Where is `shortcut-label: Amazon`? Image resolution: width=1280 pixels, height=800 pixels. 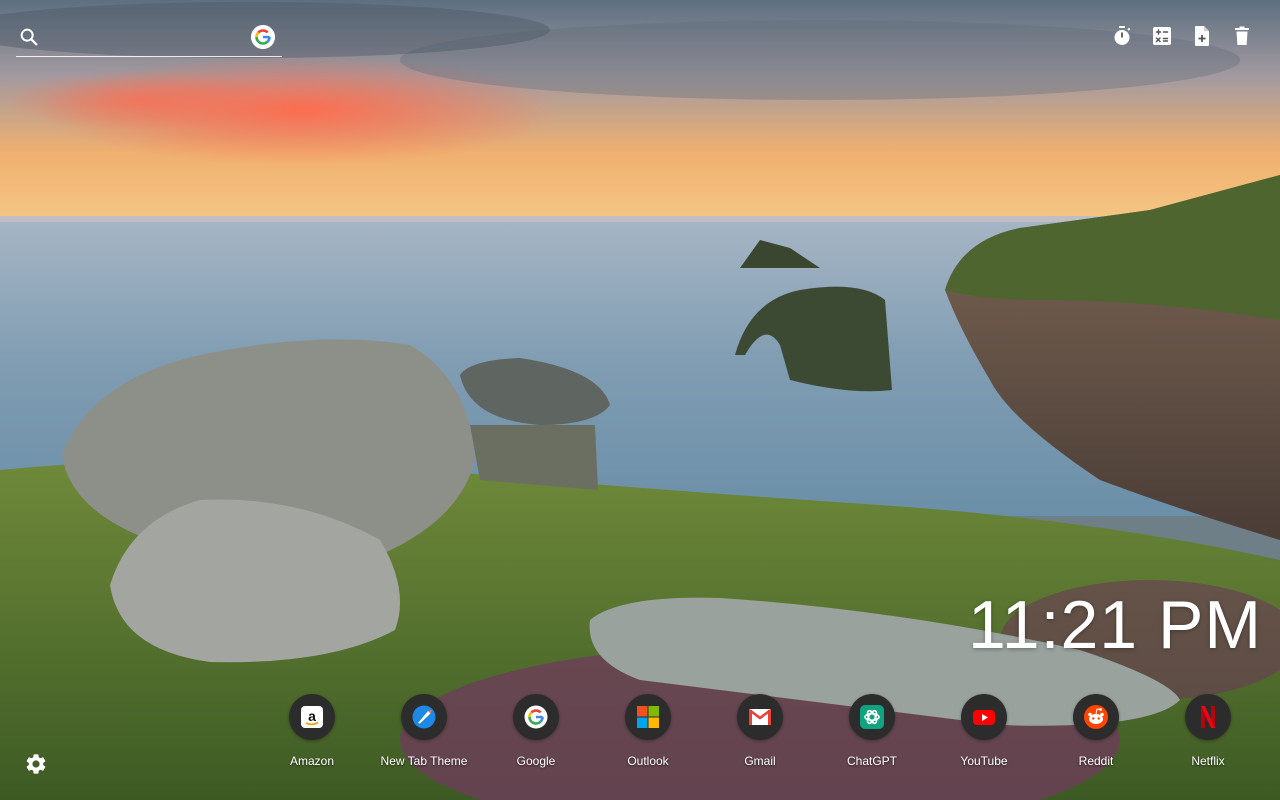
shortcut-label: Amazon is located at coordinates (312, 761).